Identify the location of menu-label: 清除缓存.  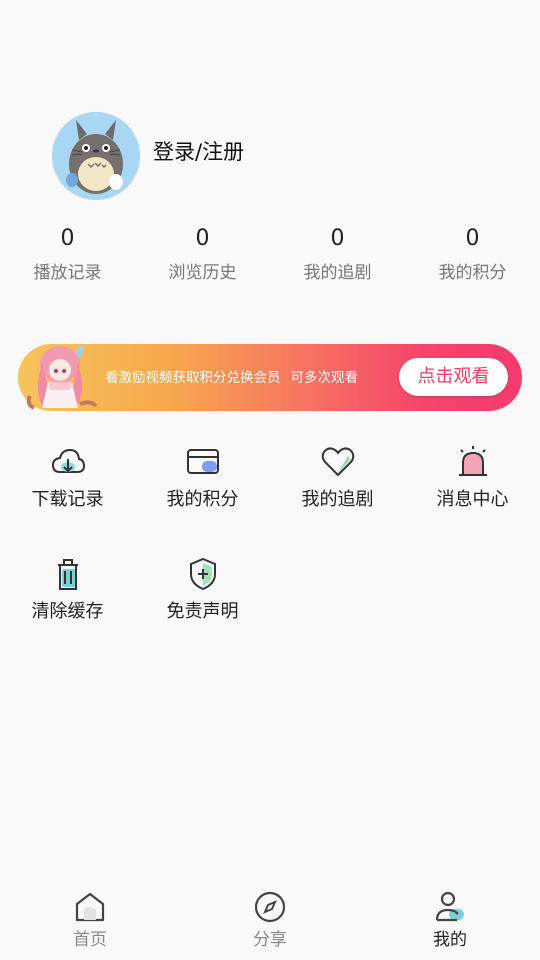
(67, 611).